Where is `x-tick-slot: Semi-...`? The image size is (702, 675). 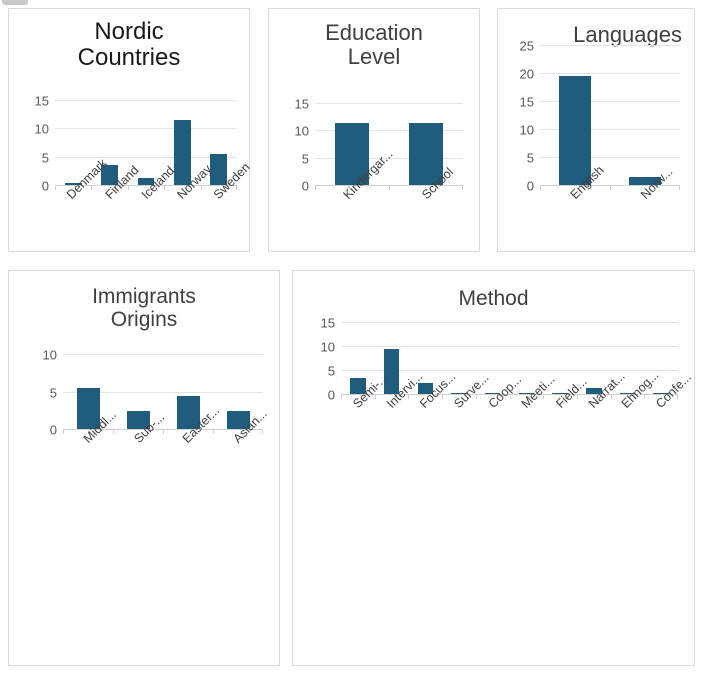
x-tick-slot: Semi-... is located at coordinates (365, 391).